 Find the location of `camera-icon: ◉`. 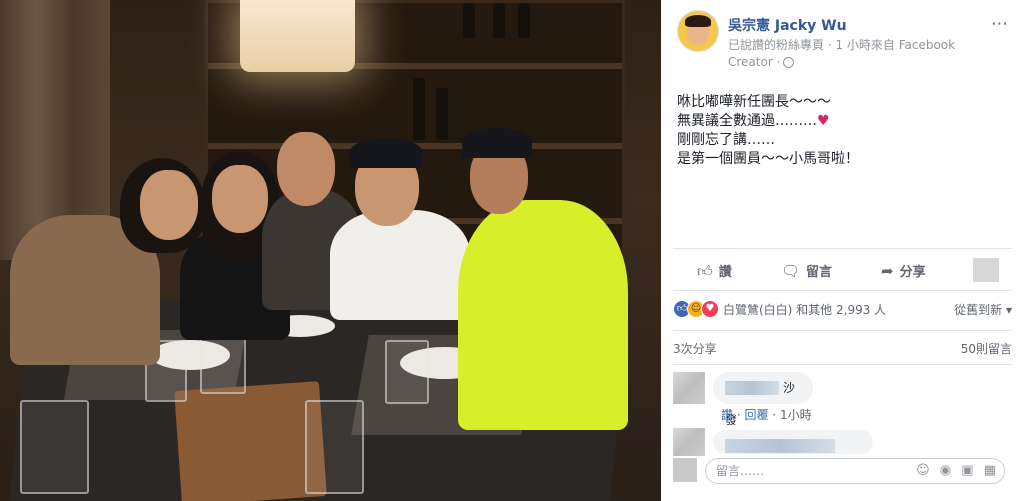

camera-icon: ◉ is located at coordinates (945, 470).